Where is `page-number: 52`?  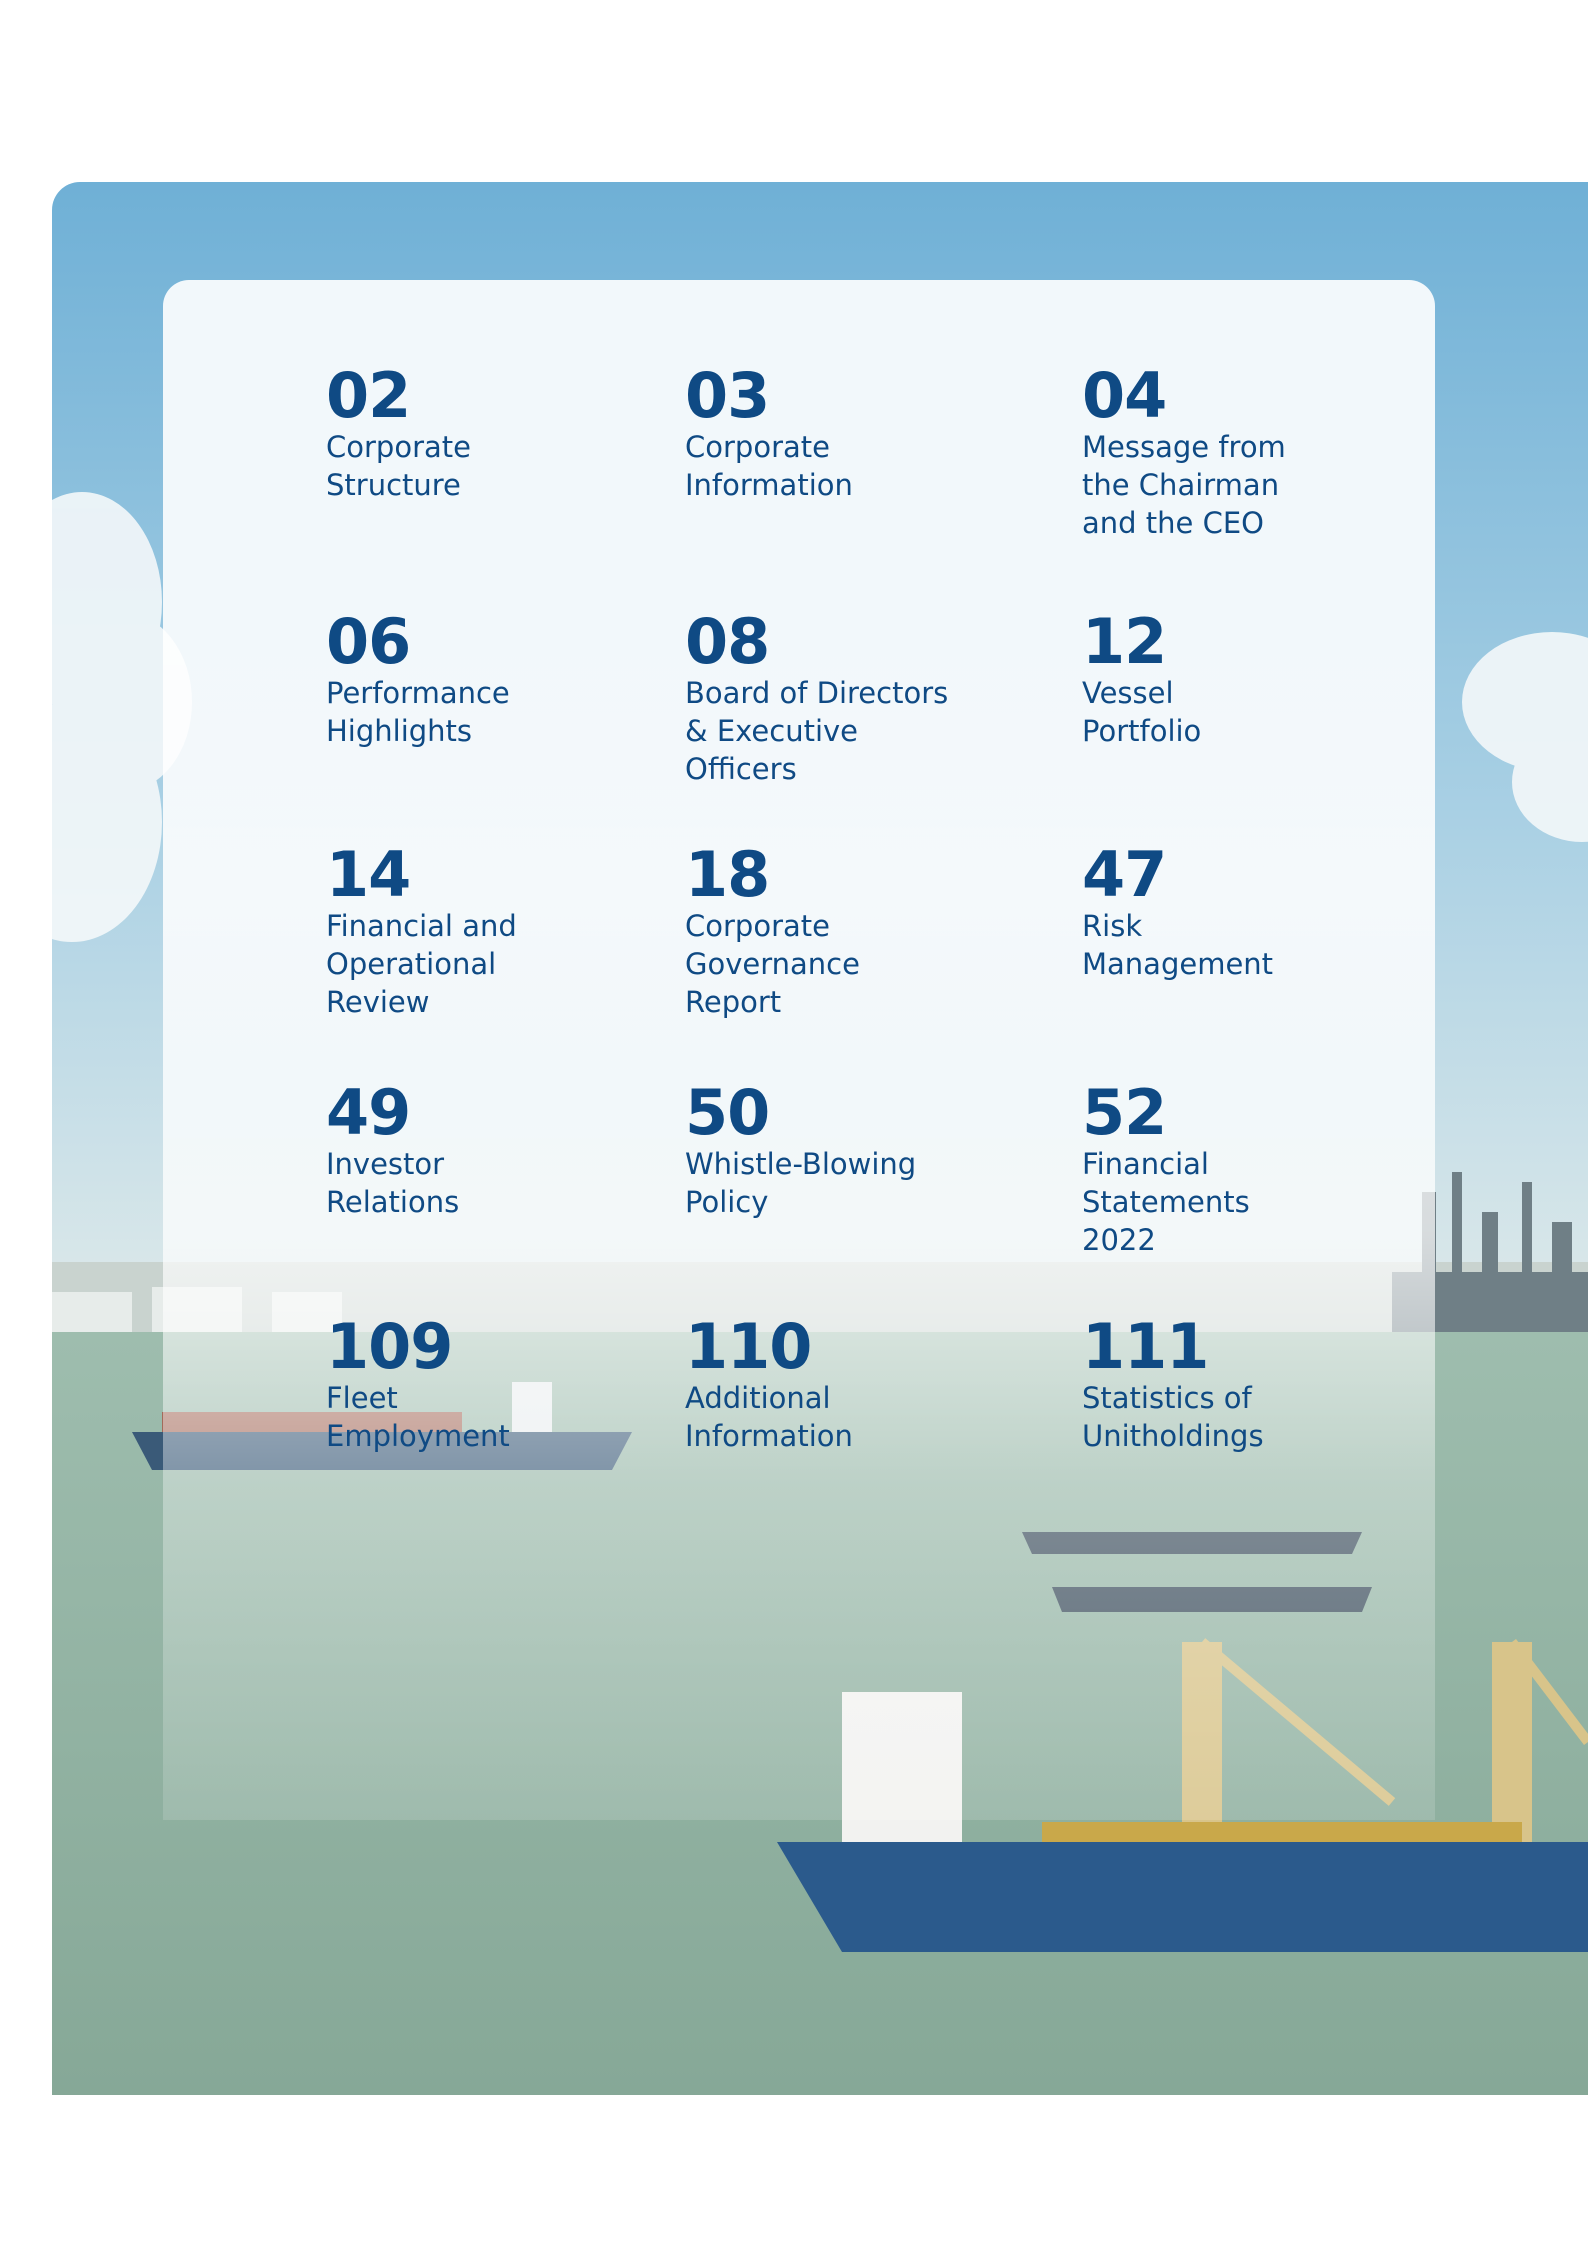 page-number: 52 is located at coordinates (1124, 1112).